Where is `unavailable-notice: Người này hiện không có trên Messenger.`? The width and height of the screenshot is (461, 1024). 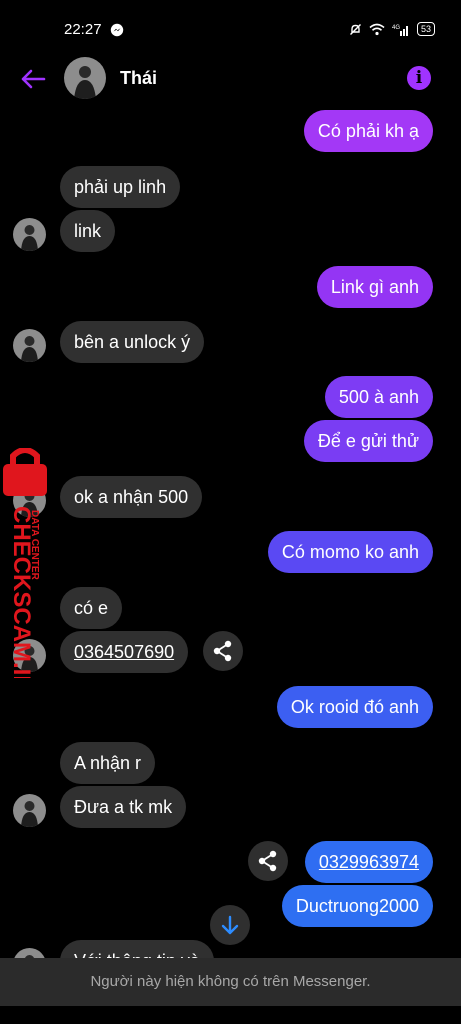
unavailable-notice: Người này hiện không có trên Messenger. is located at coordinates (230, 982).